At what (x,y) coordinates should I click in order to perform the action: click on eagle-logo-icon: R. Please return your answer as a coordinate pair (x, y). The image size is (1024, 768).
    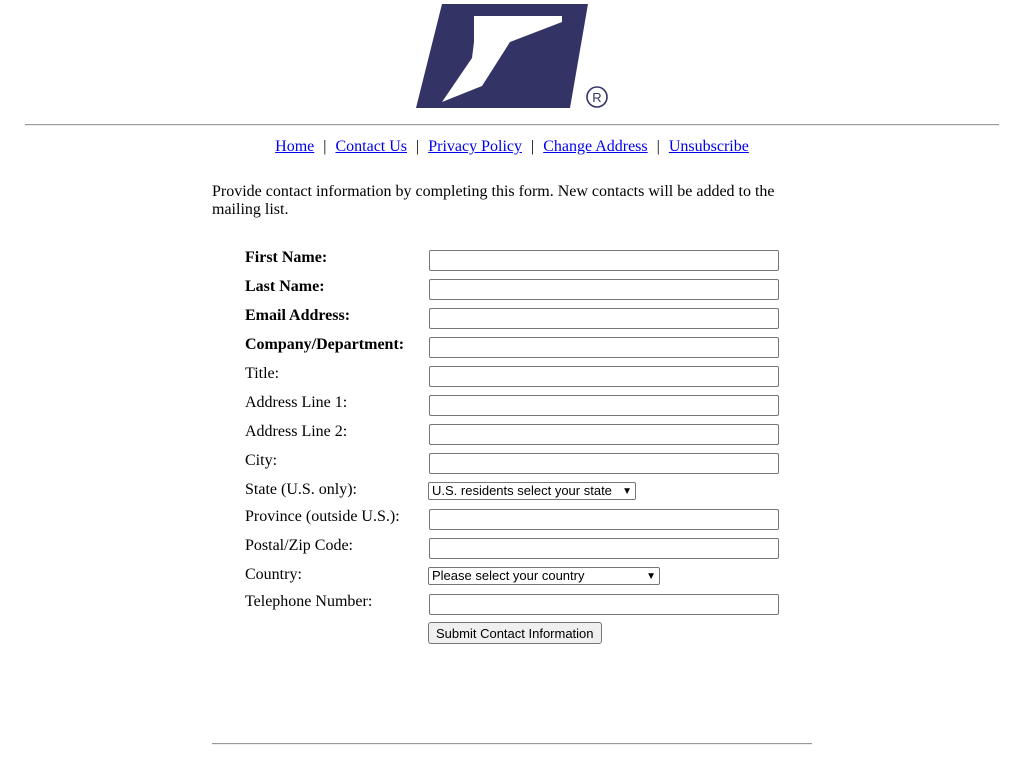
    Looking at the image, I should click on (512, 56).